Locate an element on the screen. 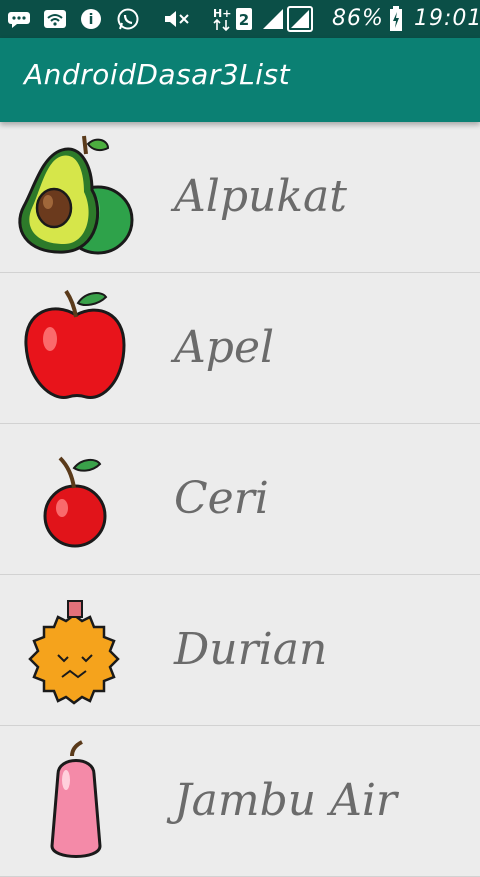 The height and width of the screenshot is (877, 480). avocado-icon is located at coordinates (77, 197).